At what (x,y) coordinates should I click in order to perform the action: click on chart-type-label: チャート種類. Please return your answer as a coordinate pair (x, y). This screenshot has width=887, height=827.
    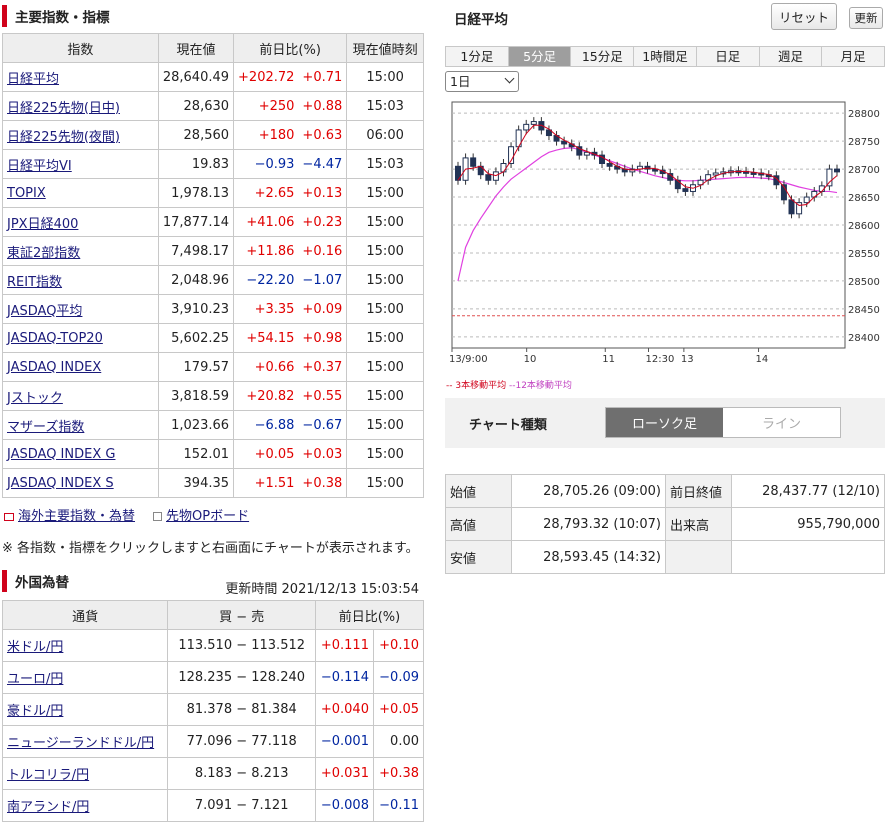
    Looking at the image, I should click on (508, 425).